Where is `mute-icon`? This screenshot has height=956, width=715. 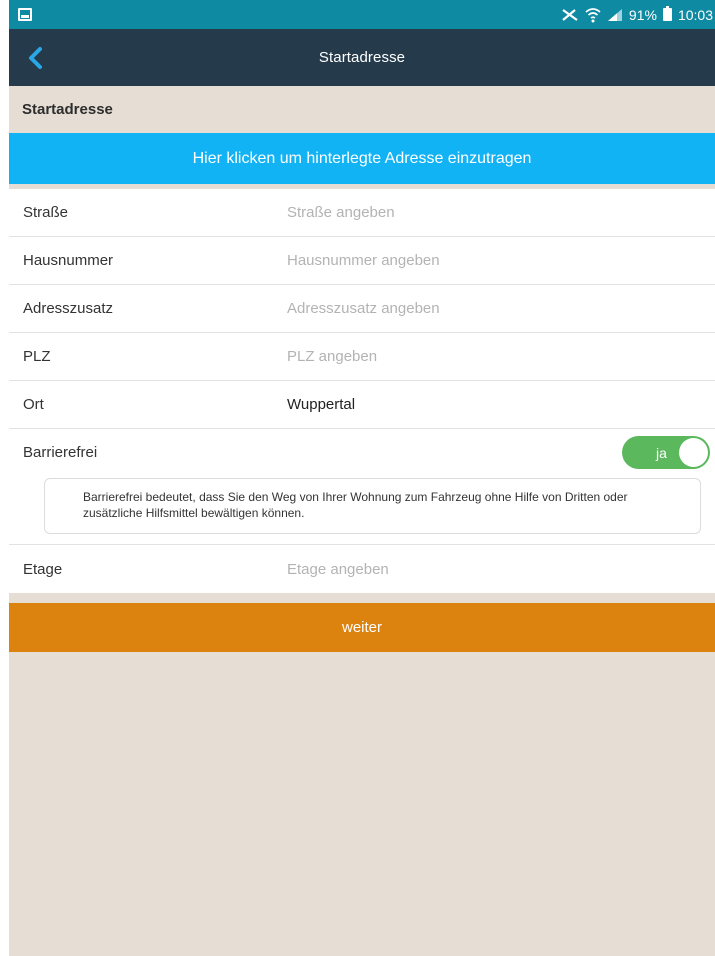
mute-icon is located at coordinates (570, 14).